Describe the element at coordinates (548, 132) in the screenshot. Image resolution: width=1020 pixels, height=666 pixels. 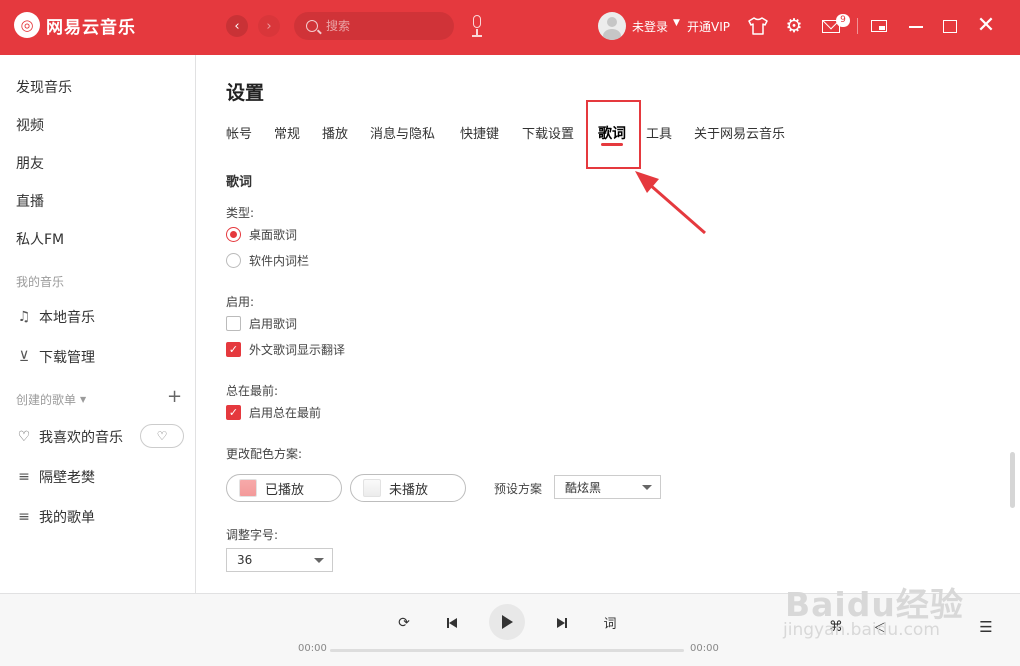
I see `tab-download-settings: 下载设置` at that location.